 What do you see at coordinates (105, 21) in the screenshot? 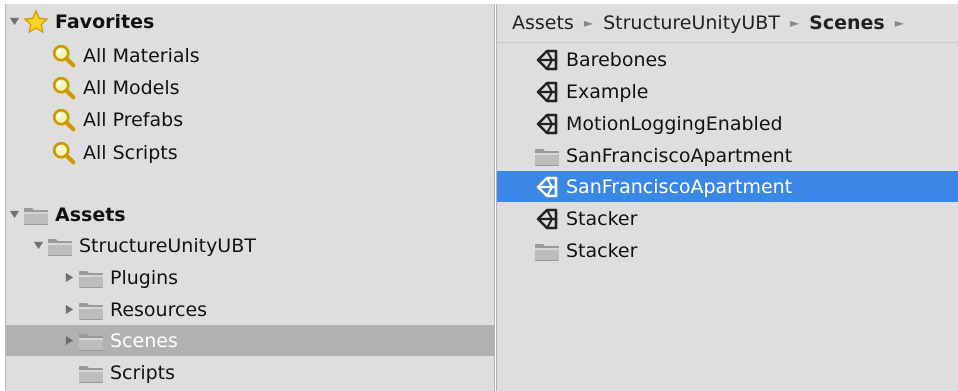
I see `tree-item-label: Favorites` at bounding box center [105, 21].